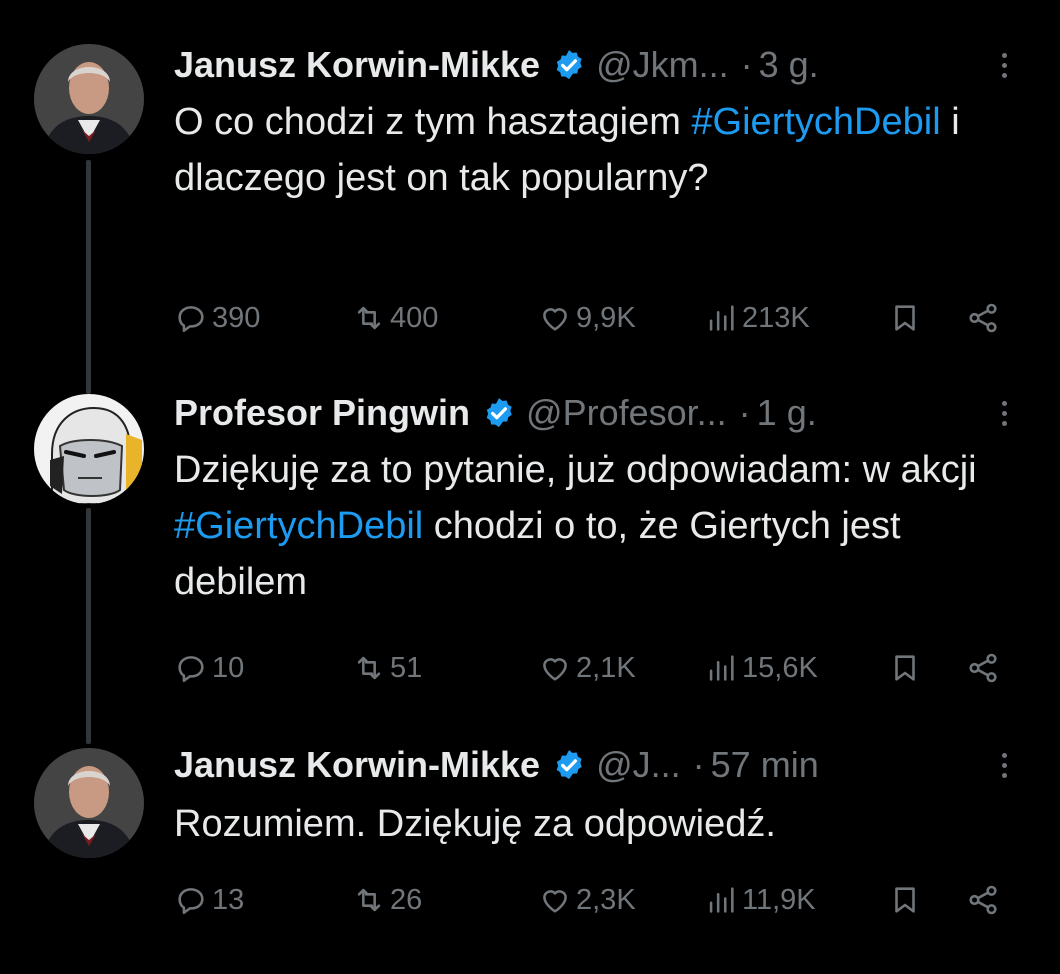 The width and height of the screenshot is (1060, 974). I want to click on tweet-actions: 390 400 9,9K 213K, so click(530, 318).